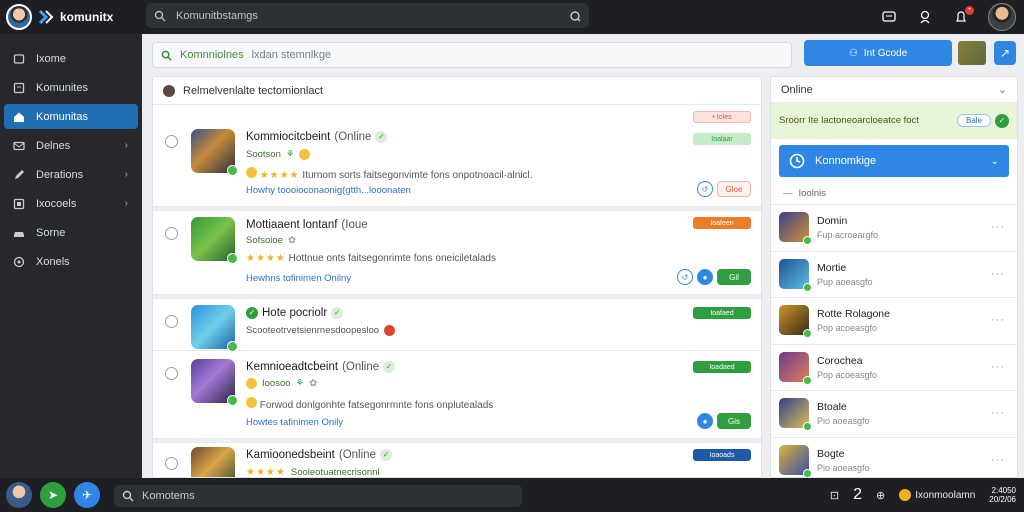 This screenshot has height=512, width=1024. Describe the element at coordinates (87, 495) in the screenshot. I see `telegram-icon: ✈` at that location.